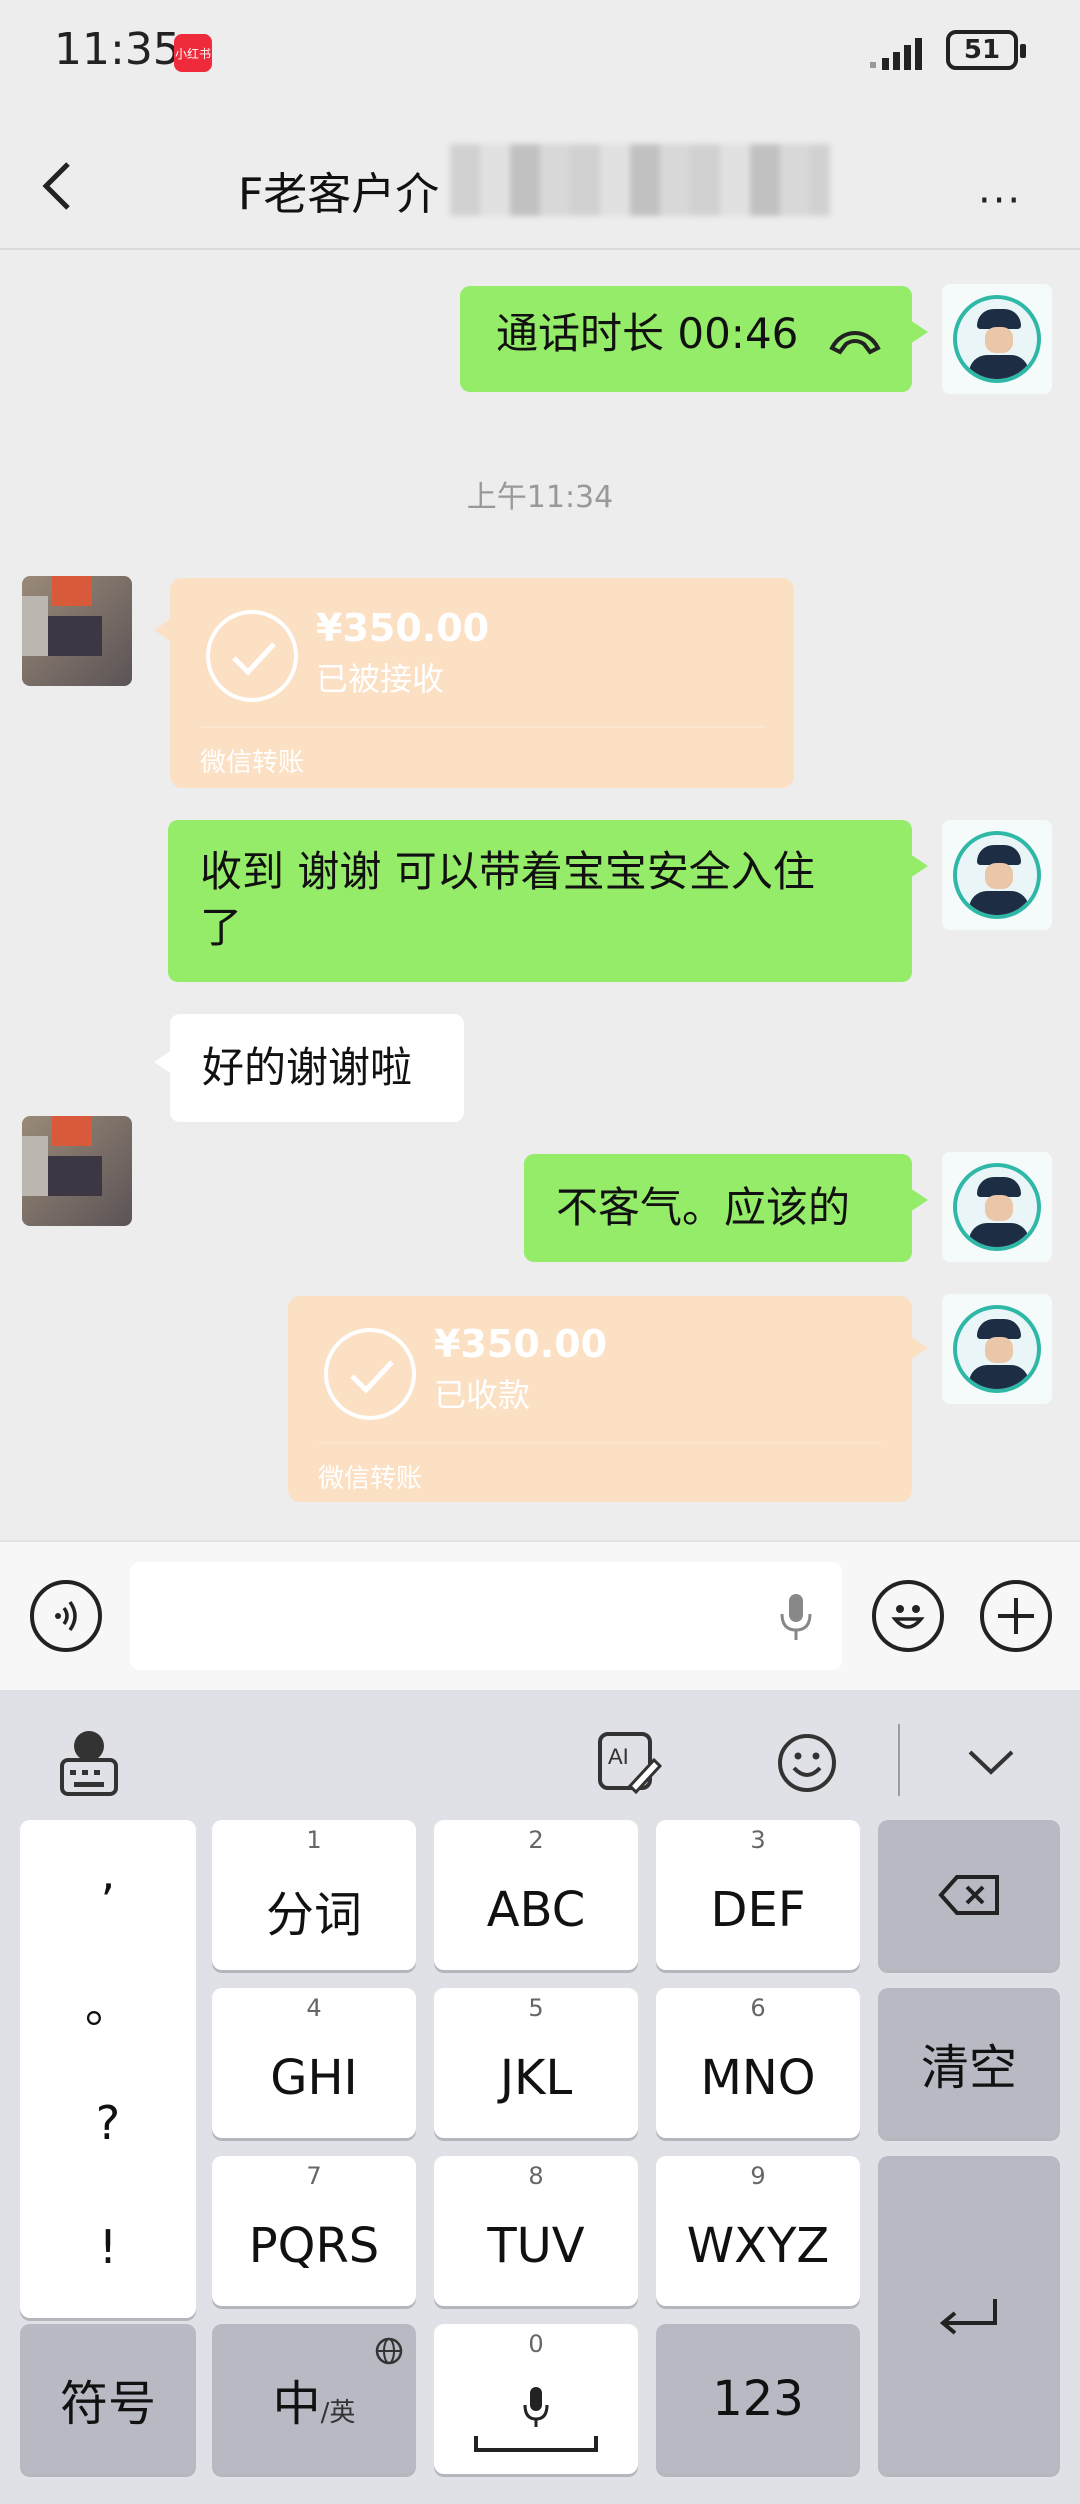  I want to click on punct-question: ?, so click(108, 2123).